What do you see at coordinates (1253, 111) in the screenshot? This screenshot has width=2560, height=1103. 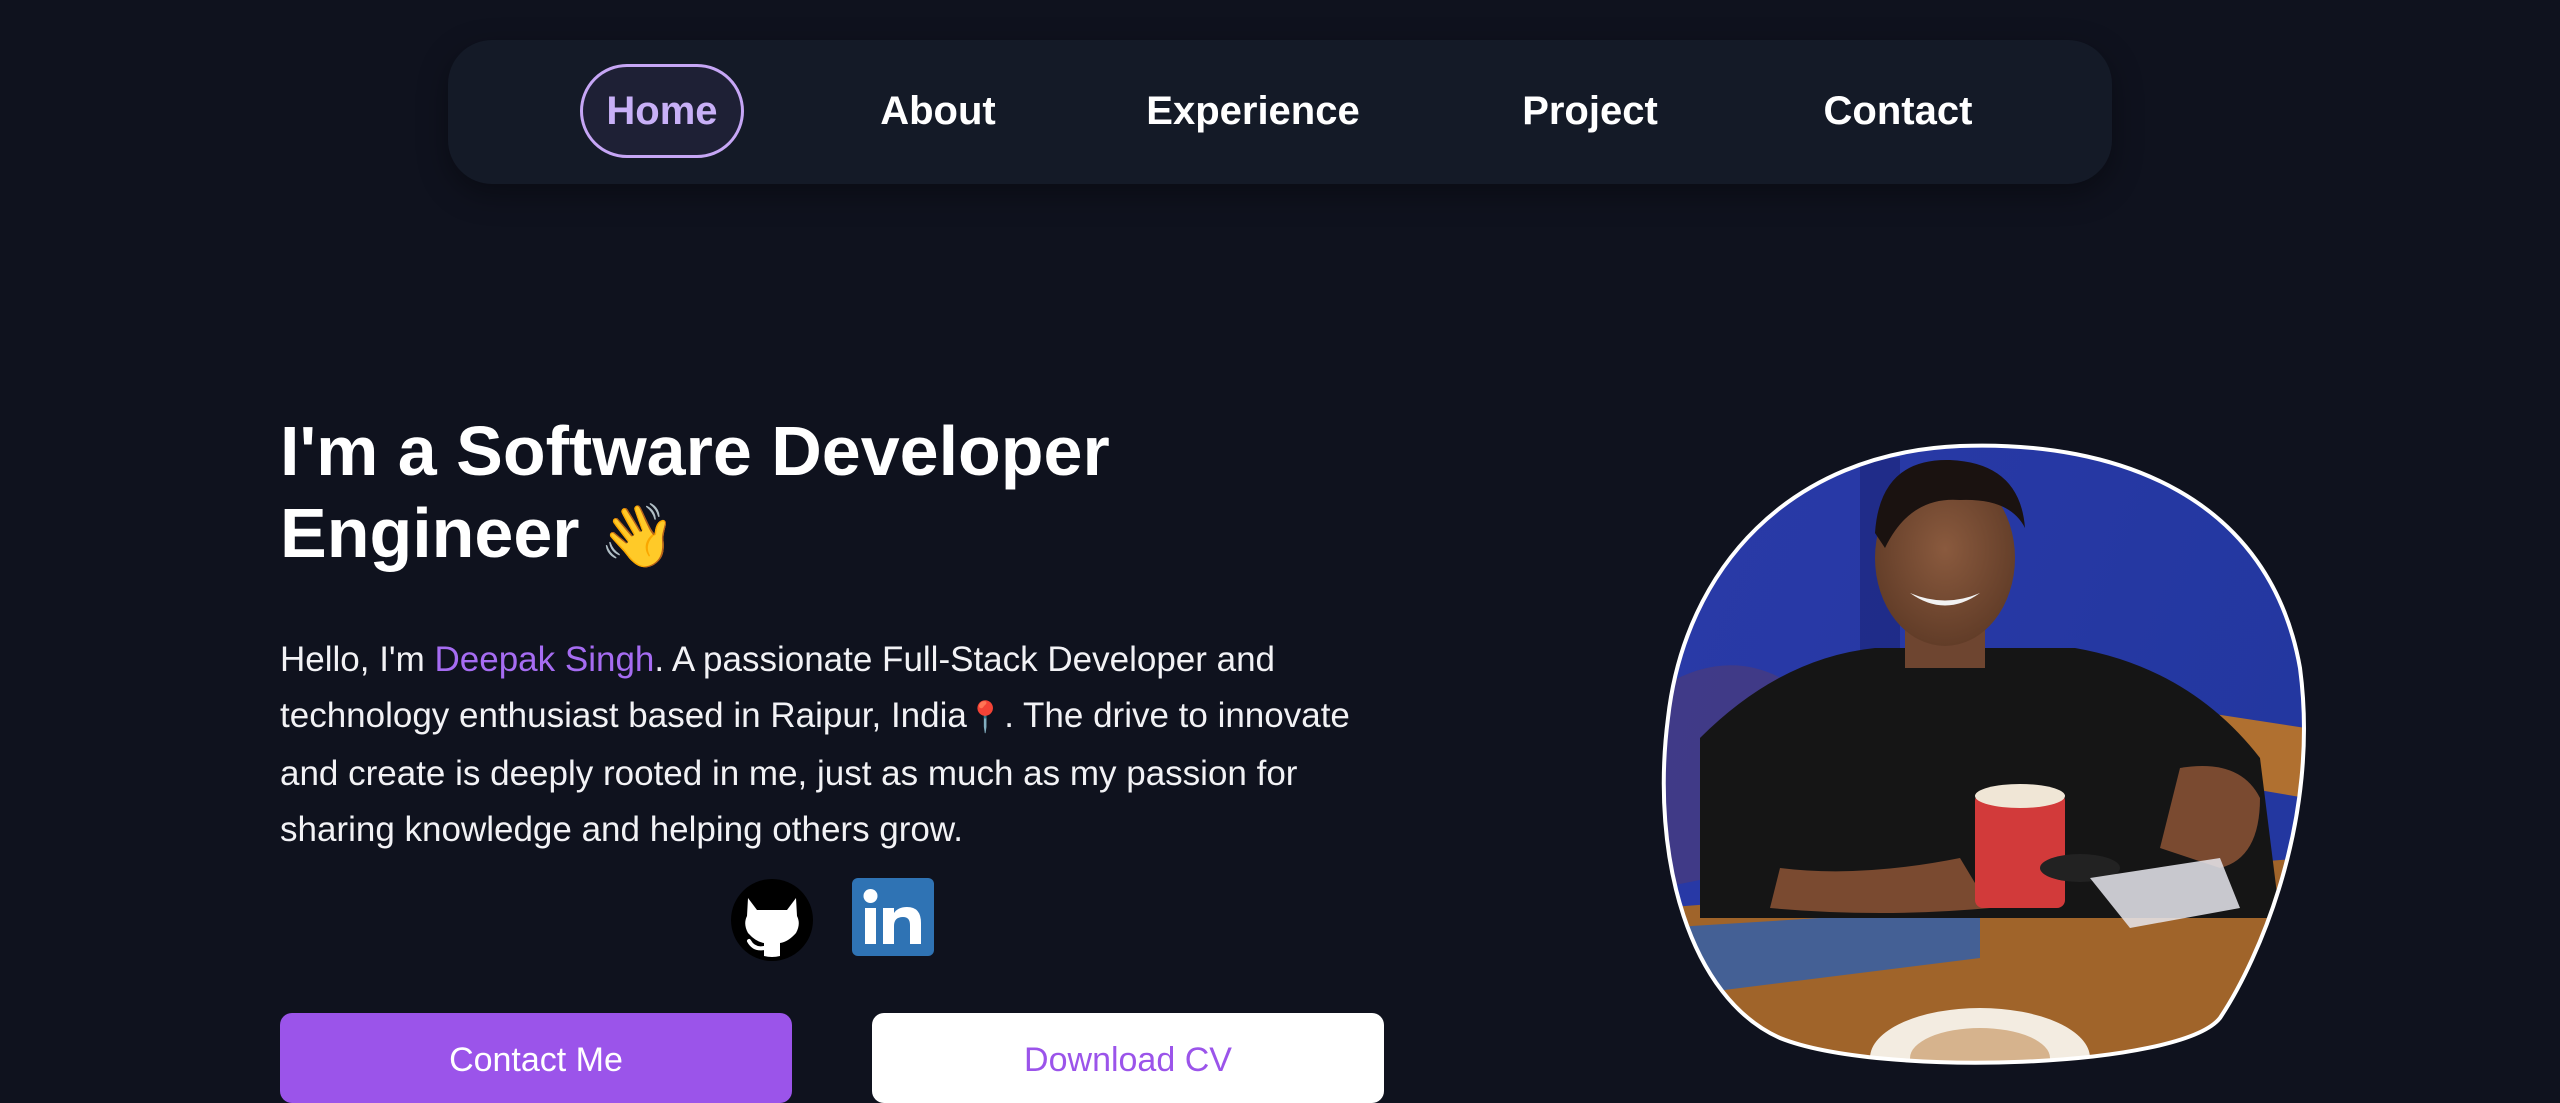 I see `nav-experience: Experience` at bounding box center [1253, 111].